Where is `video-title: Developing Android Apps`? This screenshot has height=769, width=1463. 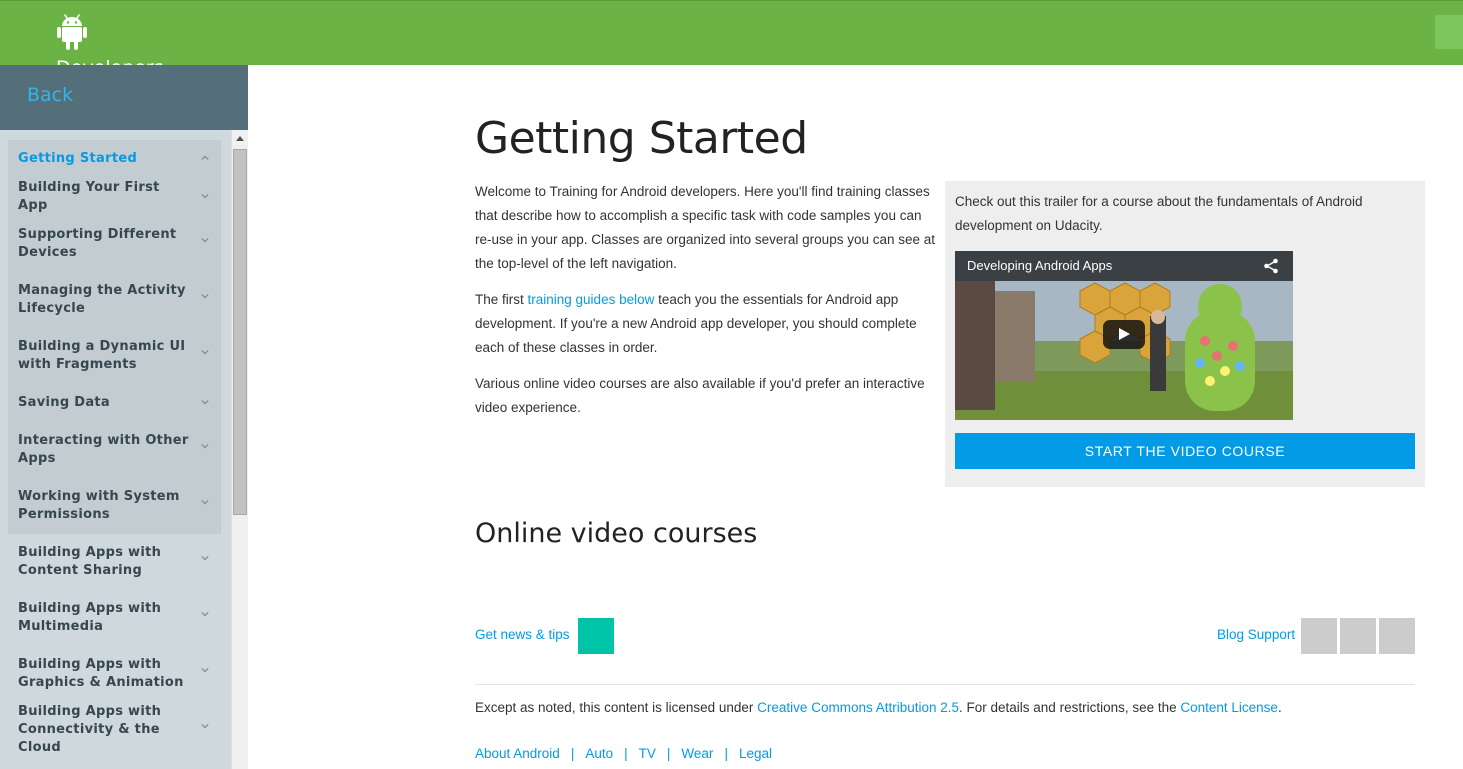 video-title: Developing Android Apps is located at coordinates (1124, 266).